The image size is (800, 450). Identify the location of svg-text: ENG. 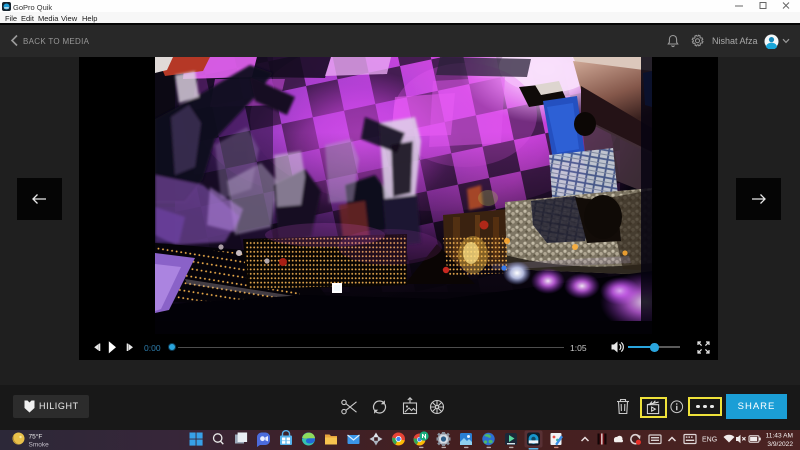
(709, 440).